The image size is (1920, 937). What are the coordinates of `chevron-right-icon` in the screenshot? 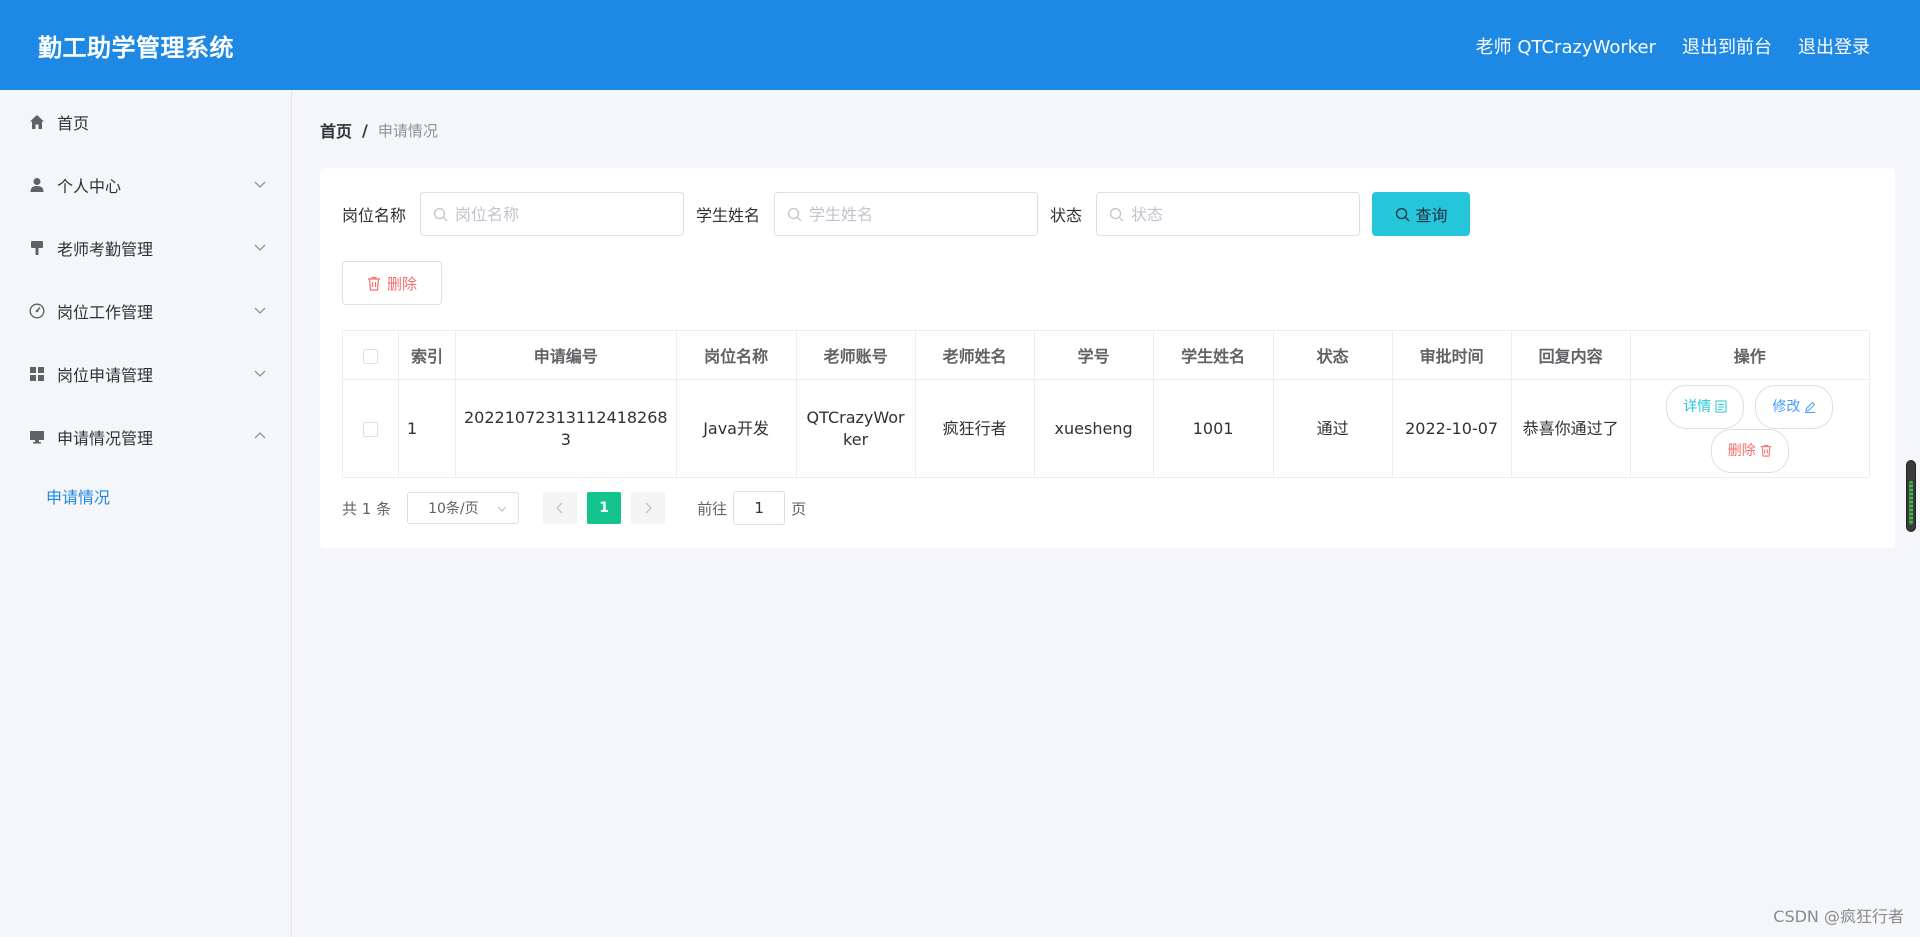 It's located at (649, 508).